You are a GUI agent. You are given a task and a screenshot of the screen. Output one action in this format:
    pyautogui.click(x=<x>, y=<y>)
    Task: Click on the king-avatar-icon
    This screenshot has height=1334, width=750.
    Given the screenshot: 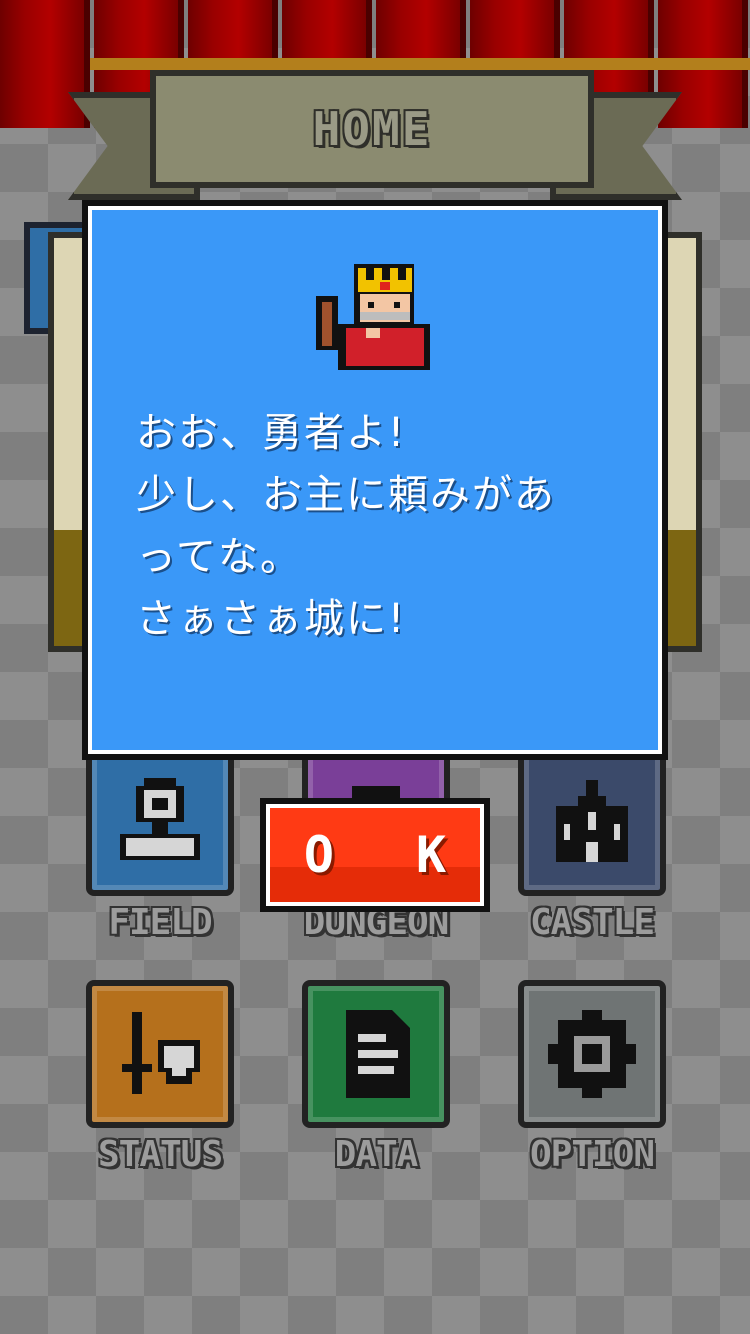 What is the action you would take?
    pyautogui.click(x=373, y=317)
    